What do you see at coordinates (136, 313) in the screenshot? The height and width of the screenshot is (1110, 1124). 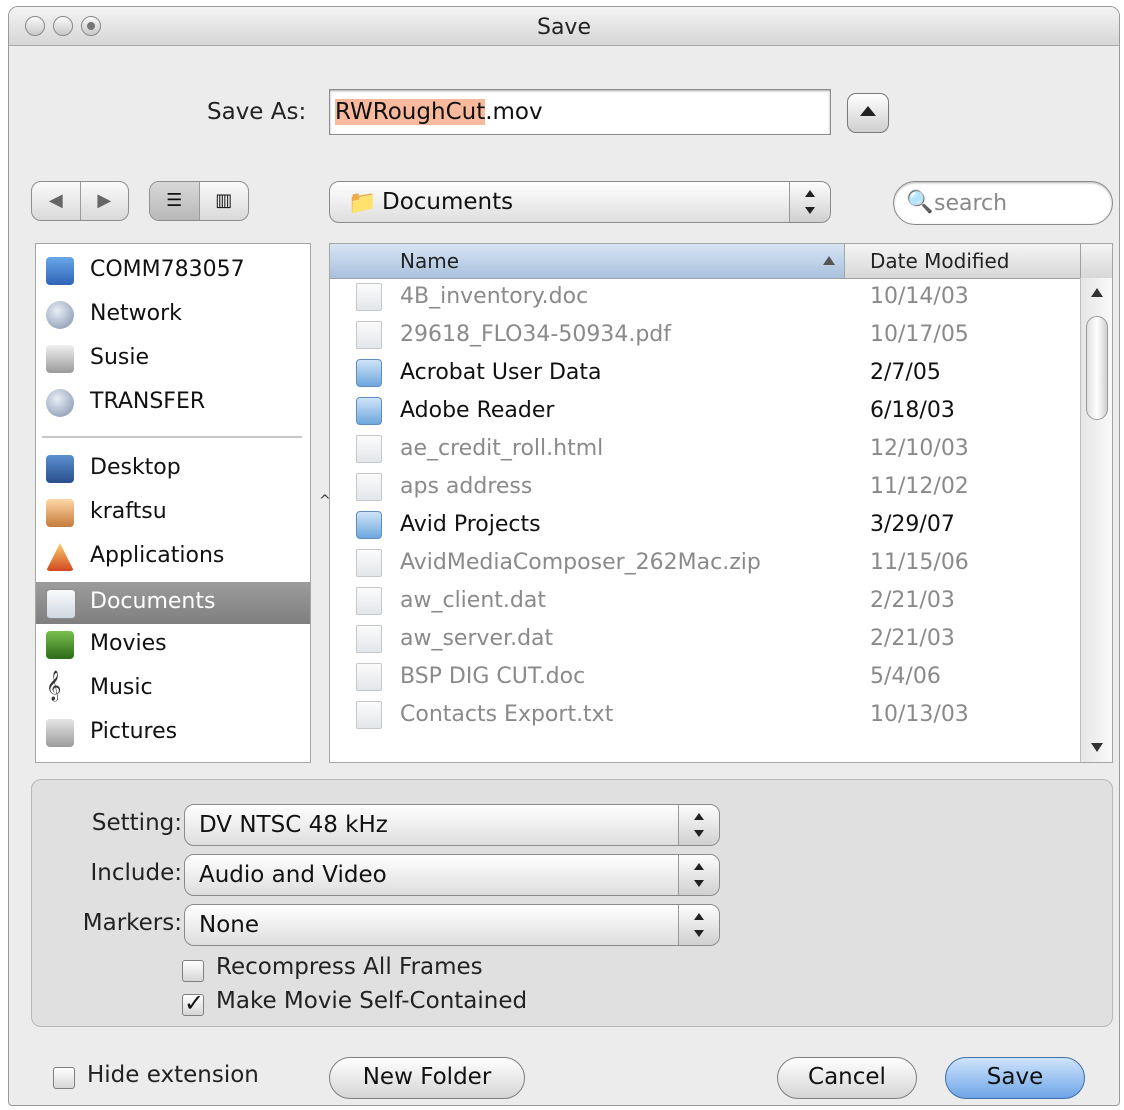 I see `sidebar-item-label: Network` at bounding box center [136, 313].